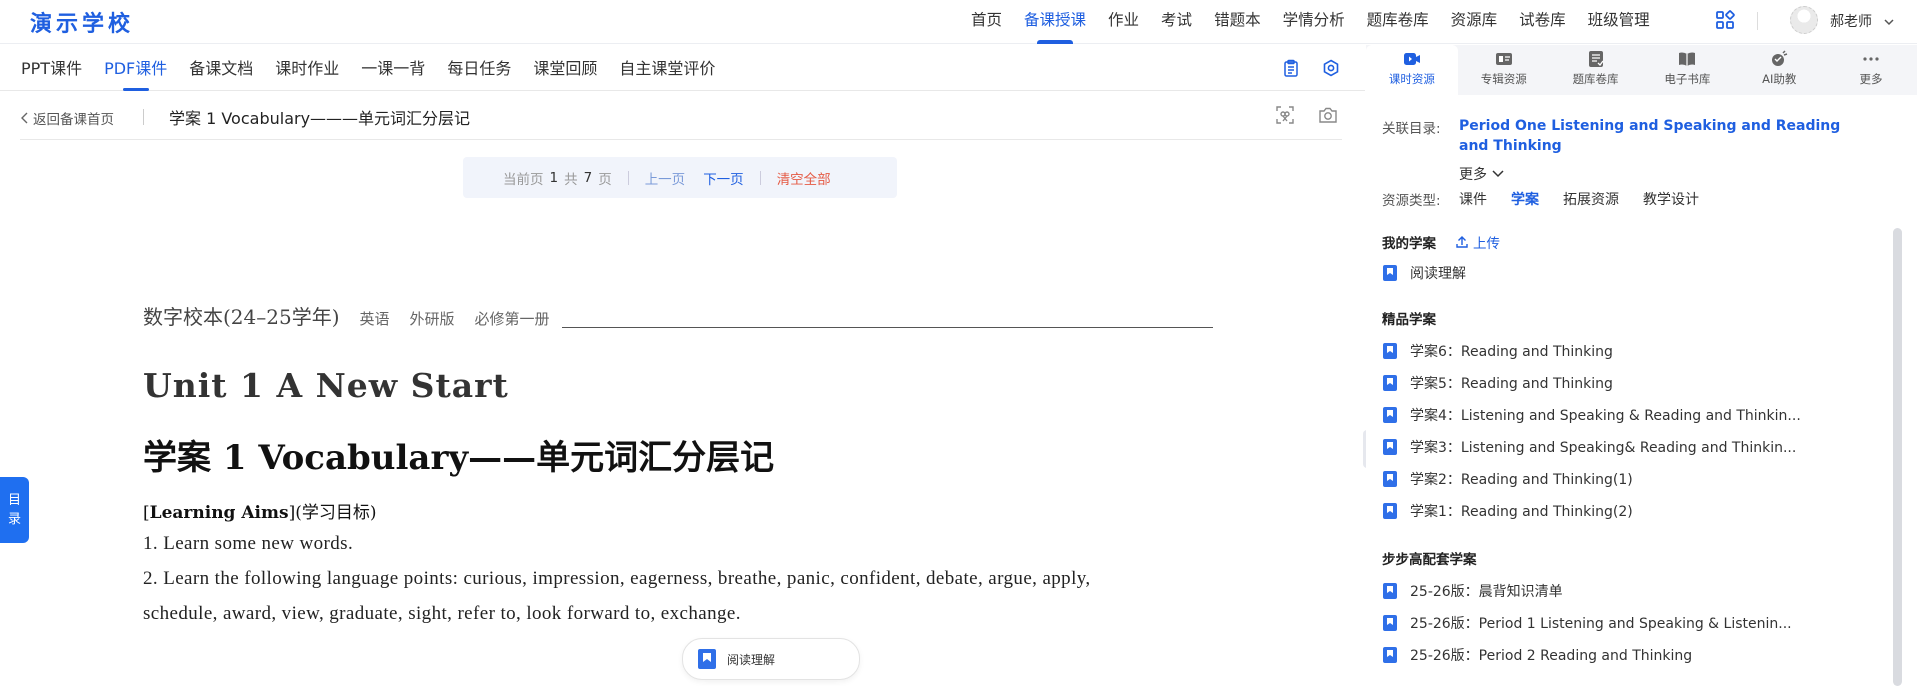  I want to click on nav-paper-library: 试卷库, so click(1542, 22).